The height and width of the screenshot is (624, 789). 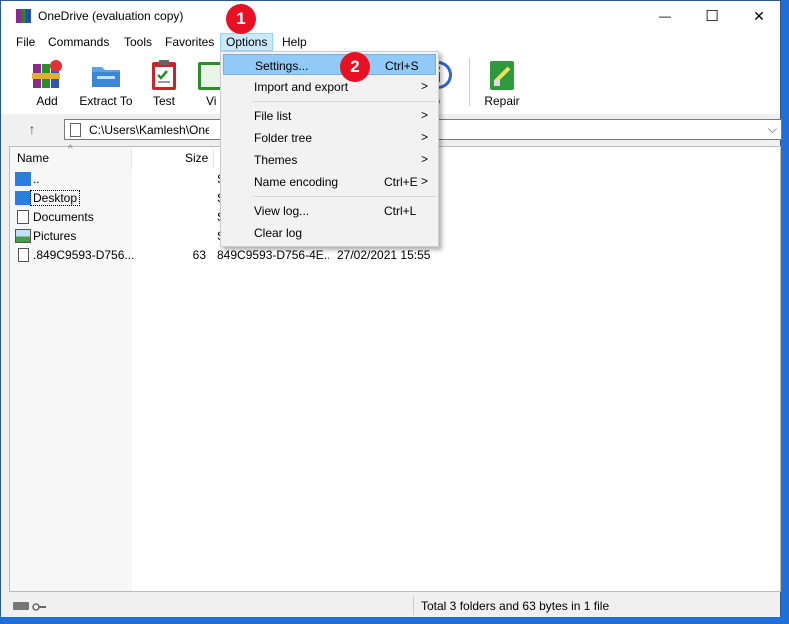 I want to click on parent-folder-icon, so click(x=23, y=179).